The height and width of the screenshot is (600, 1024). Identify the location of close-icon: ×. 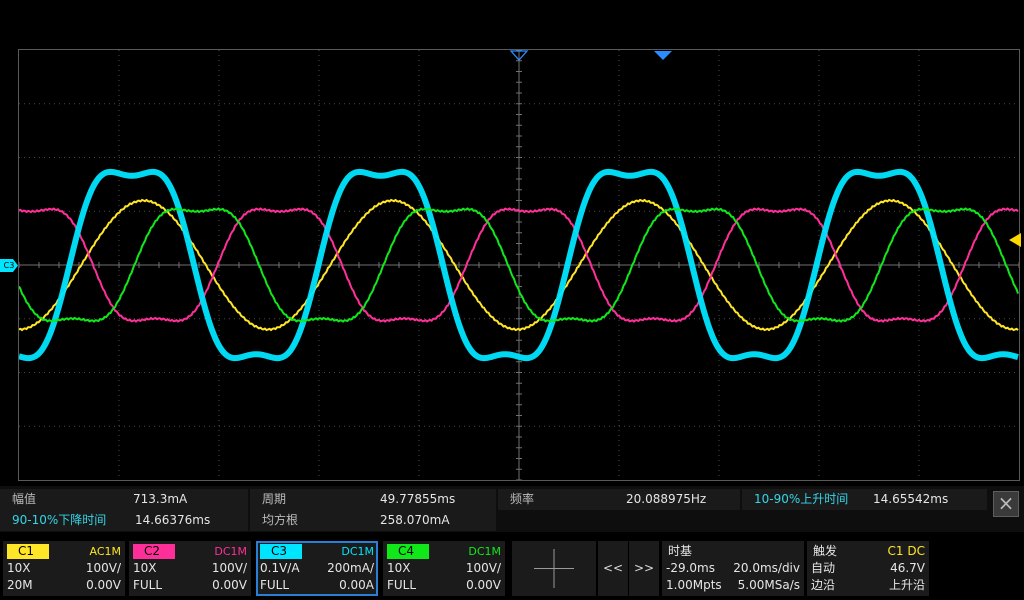
(1006, 503).